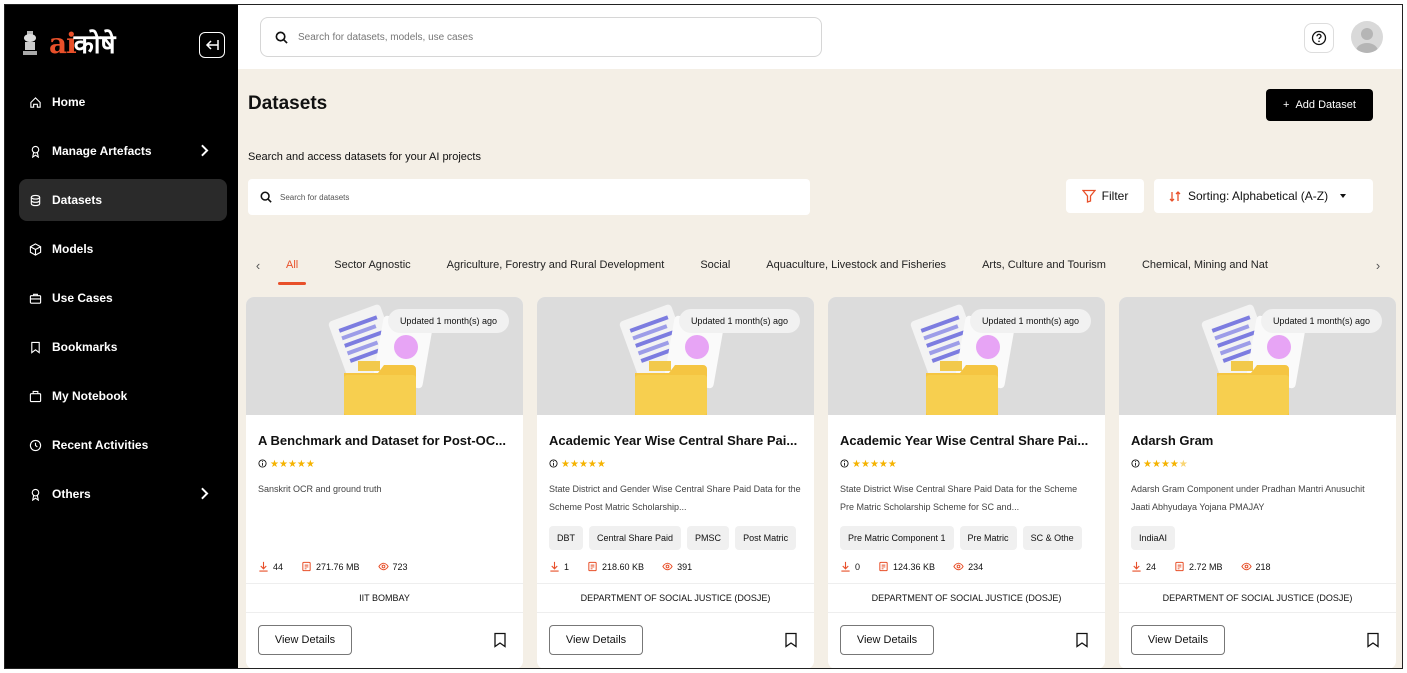  What do you see at coordinates (292, 265) in the screenshot?
I see `tab-all: All` at bounding box center [292, 265].